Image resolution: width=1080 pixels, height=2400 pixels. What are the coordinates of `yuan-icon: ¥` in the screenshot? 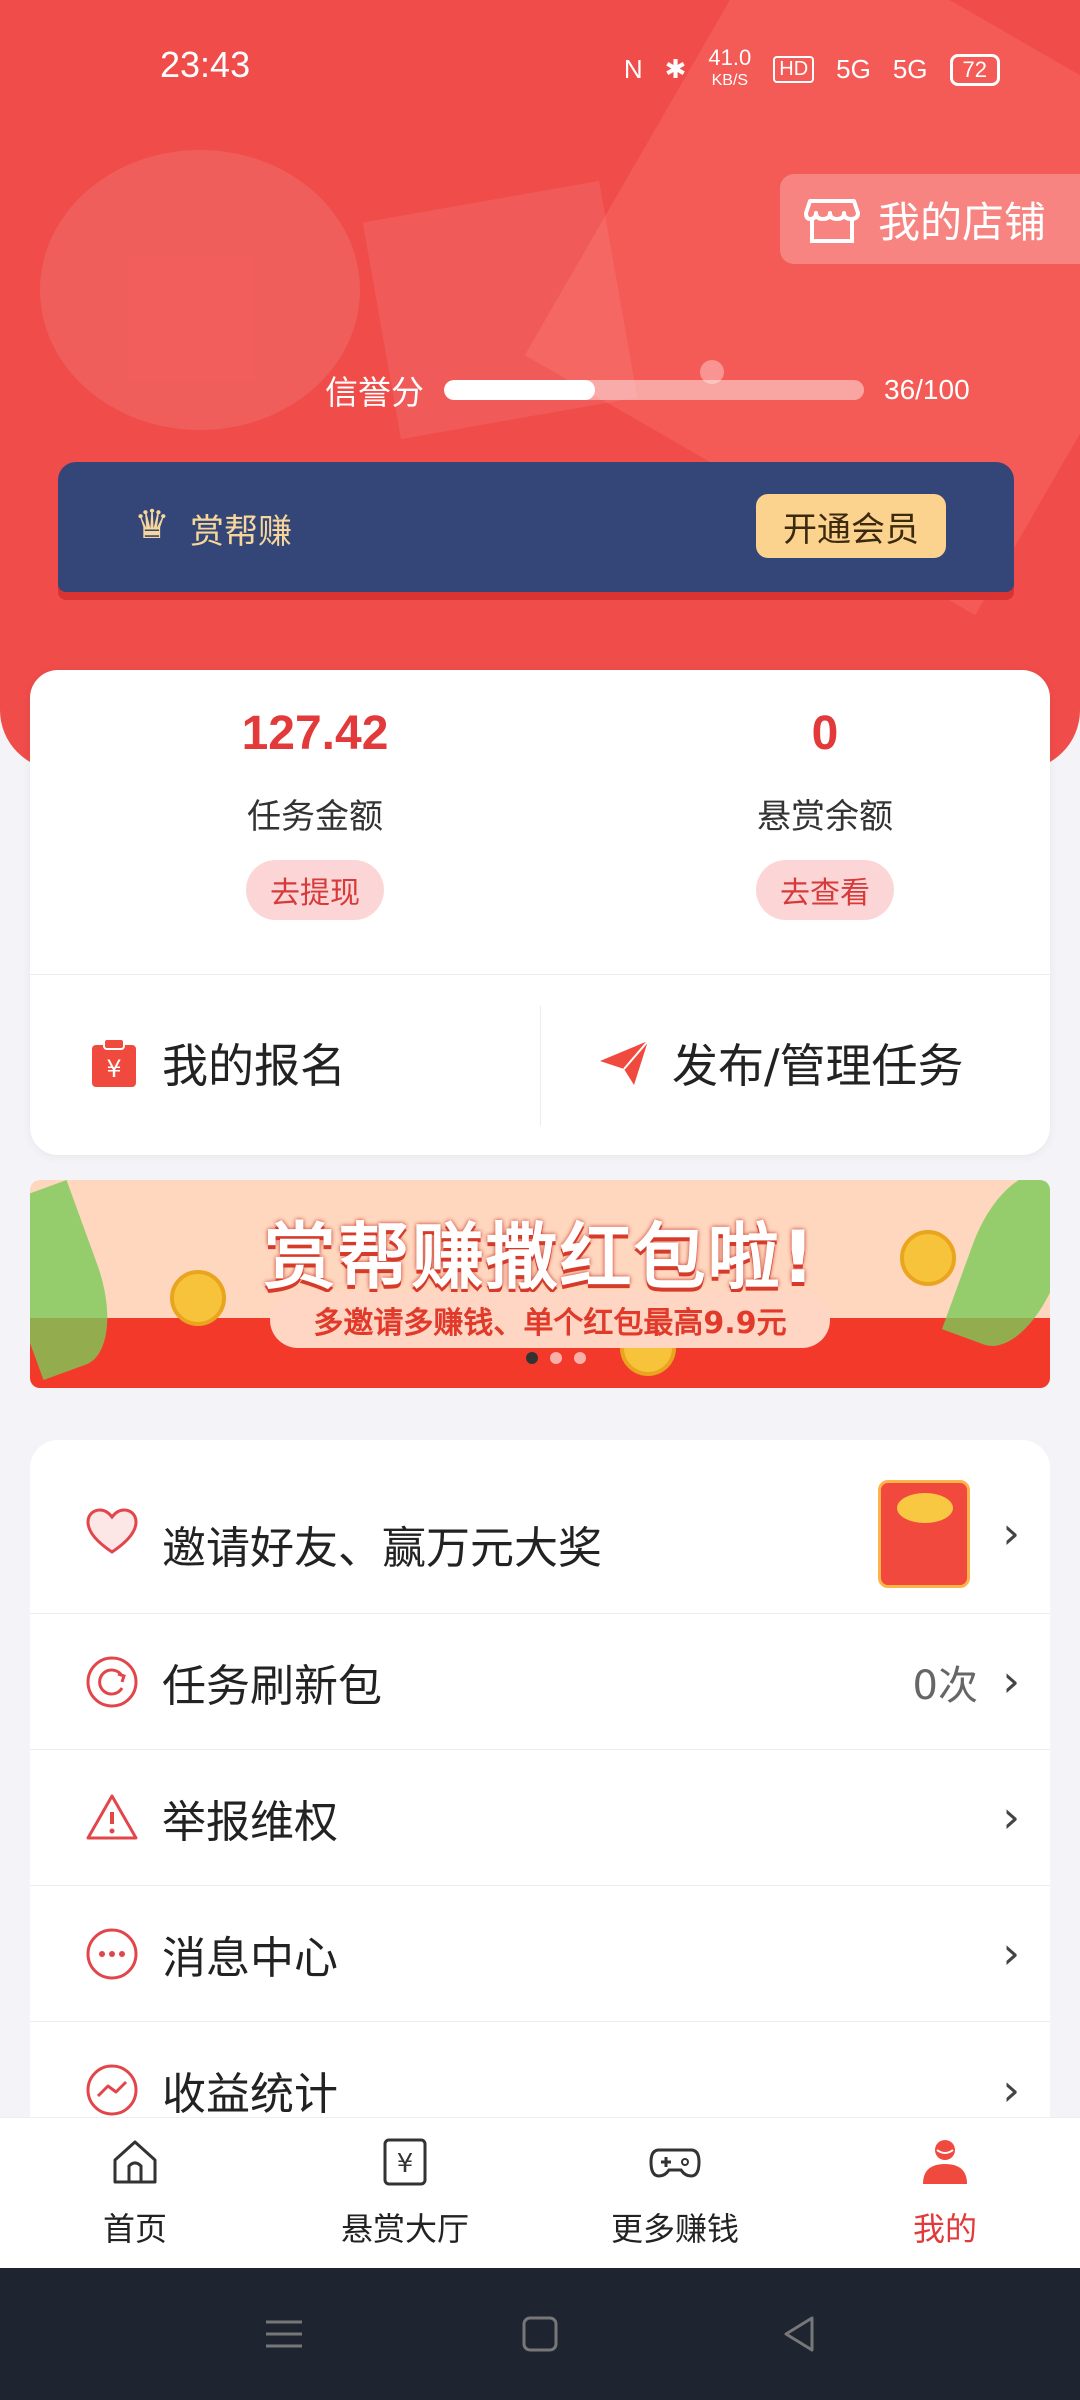 It's located at (405, 2162).